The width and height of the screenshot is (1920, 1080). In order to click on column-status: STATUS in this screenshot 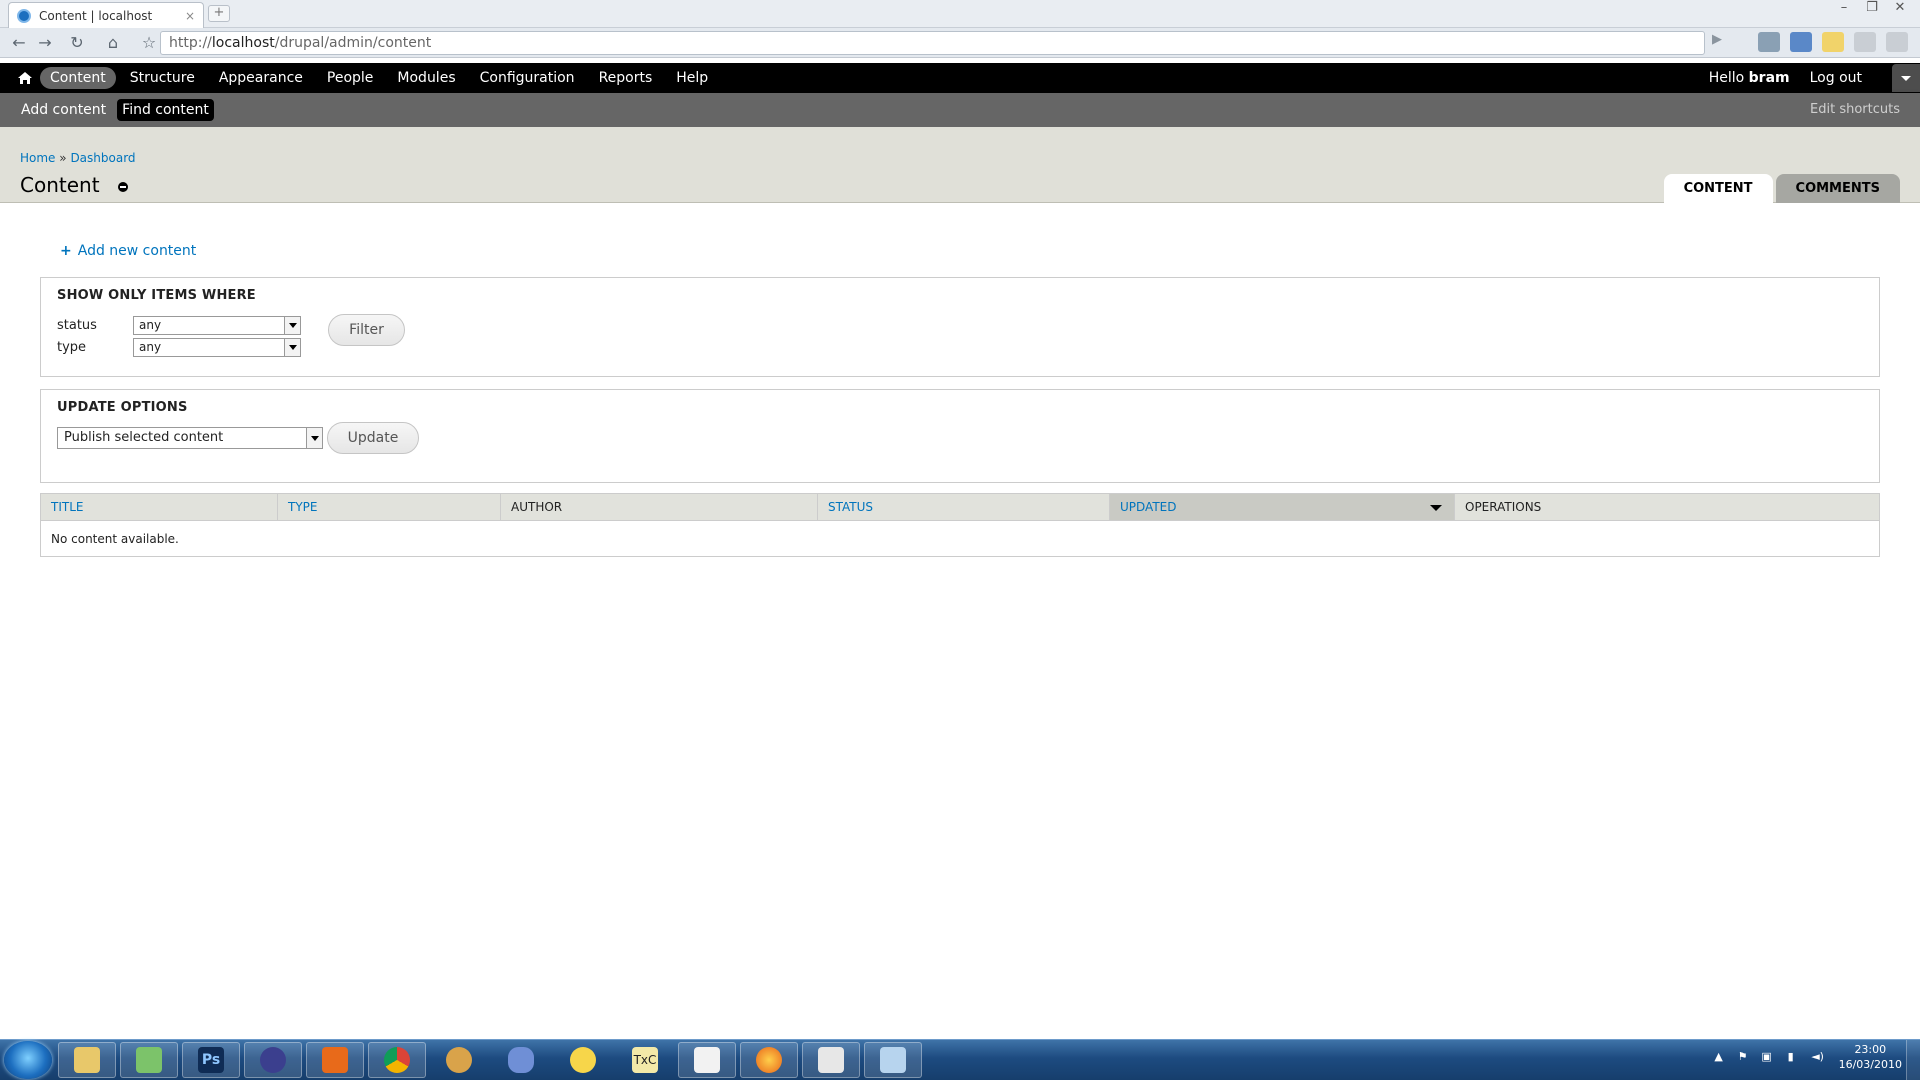, I will do `click(963, 507)`.